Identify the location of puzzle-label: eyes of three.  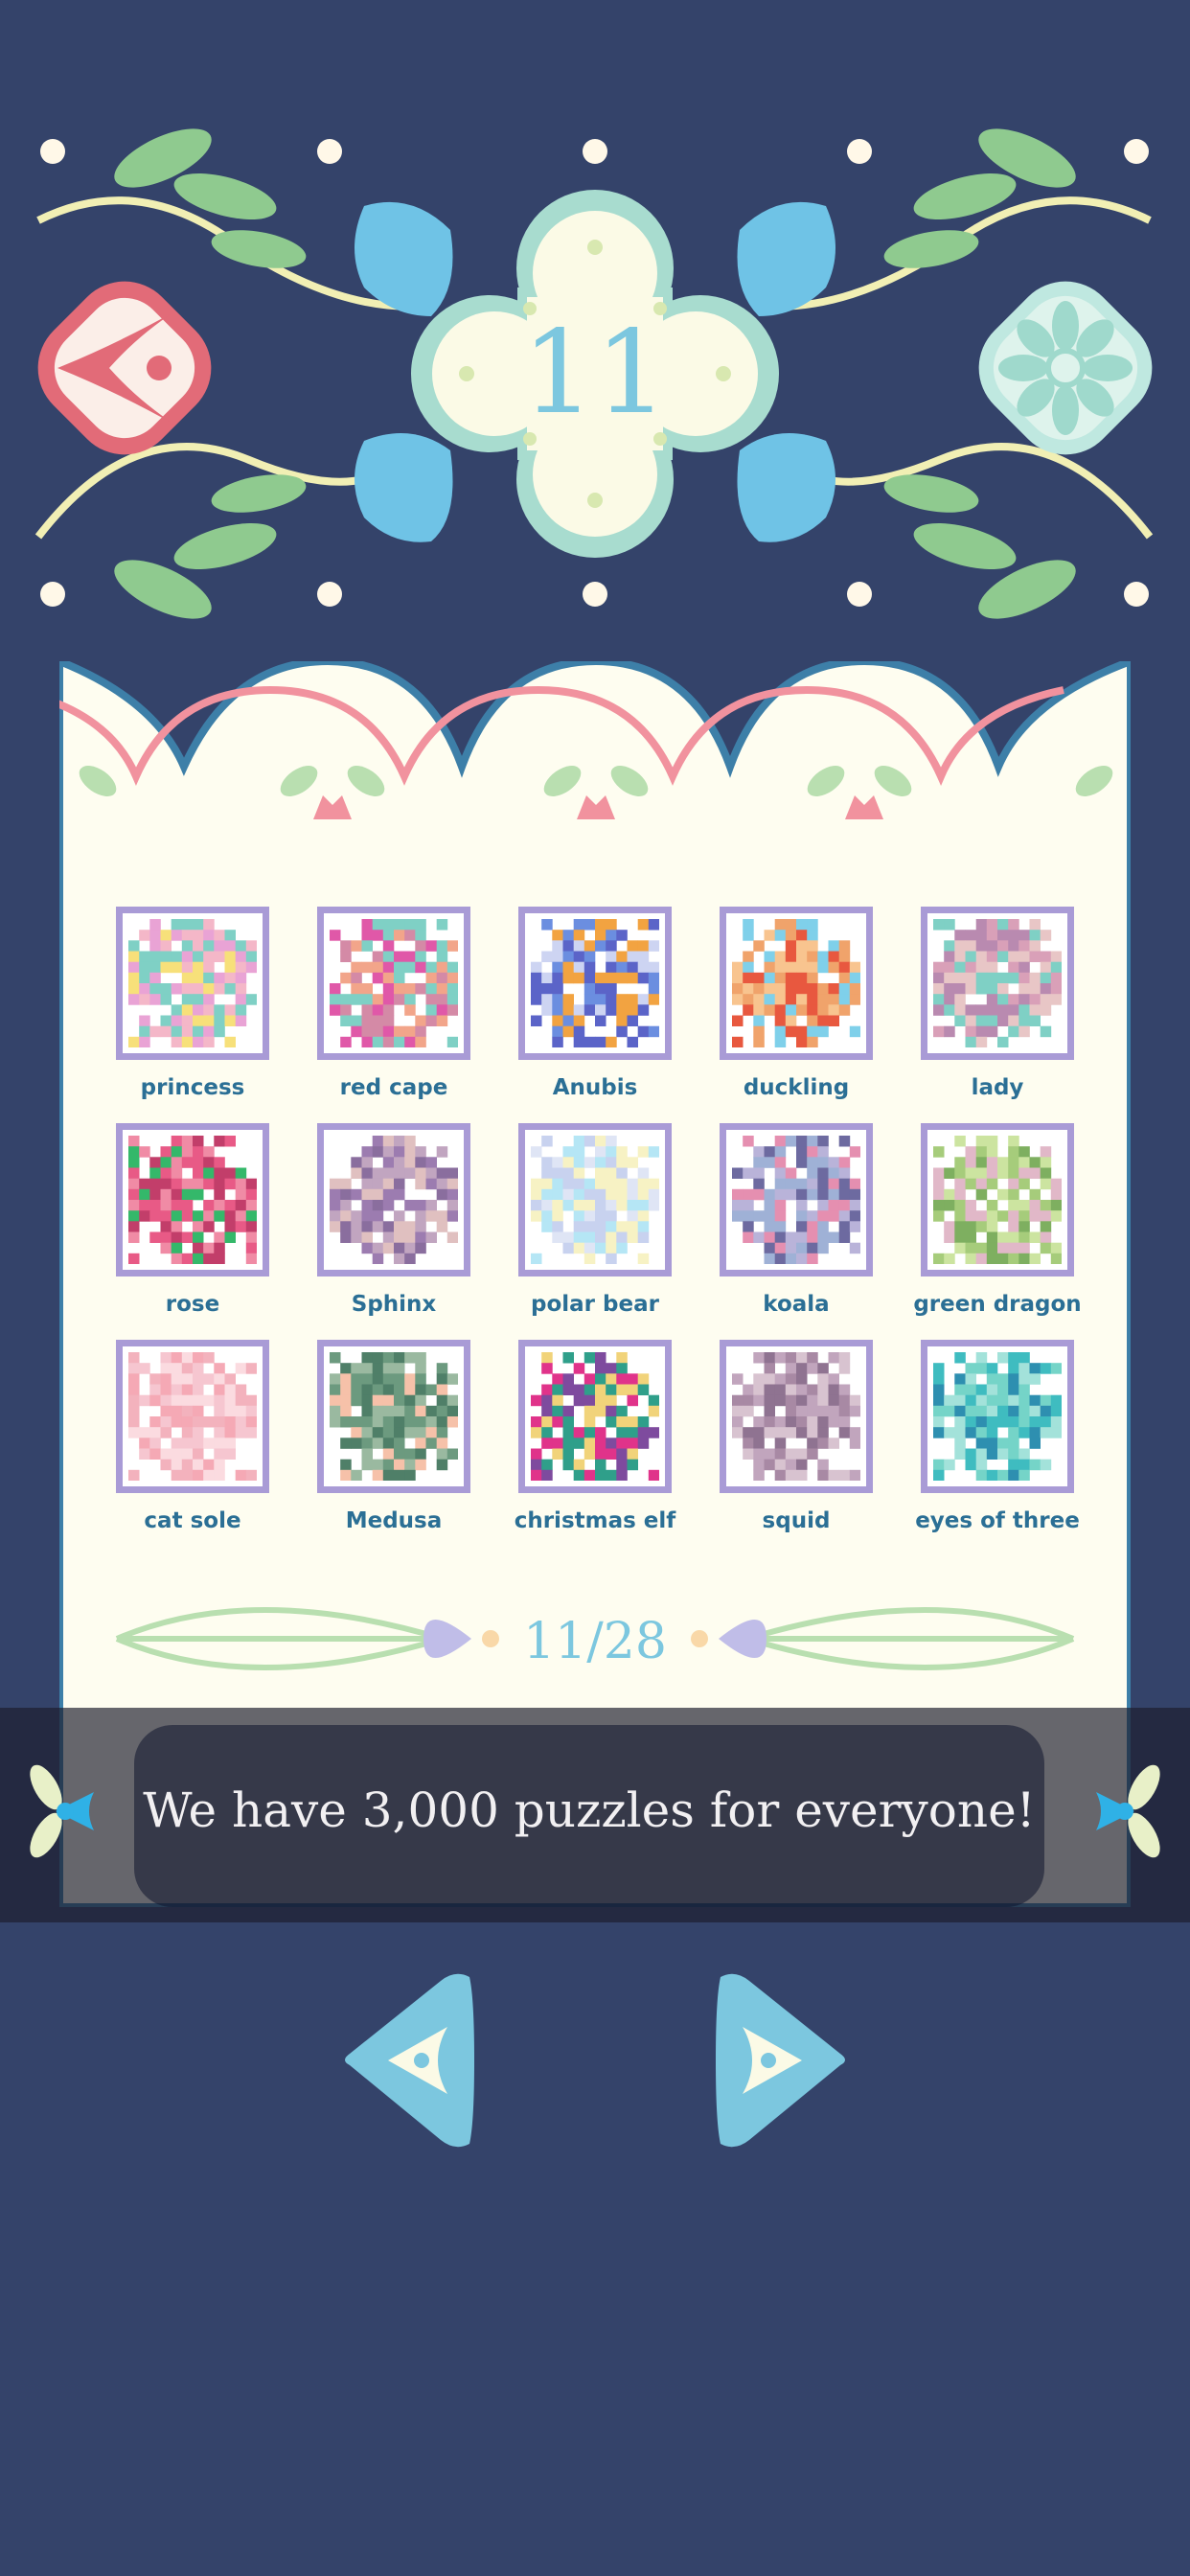
(998, 1520).